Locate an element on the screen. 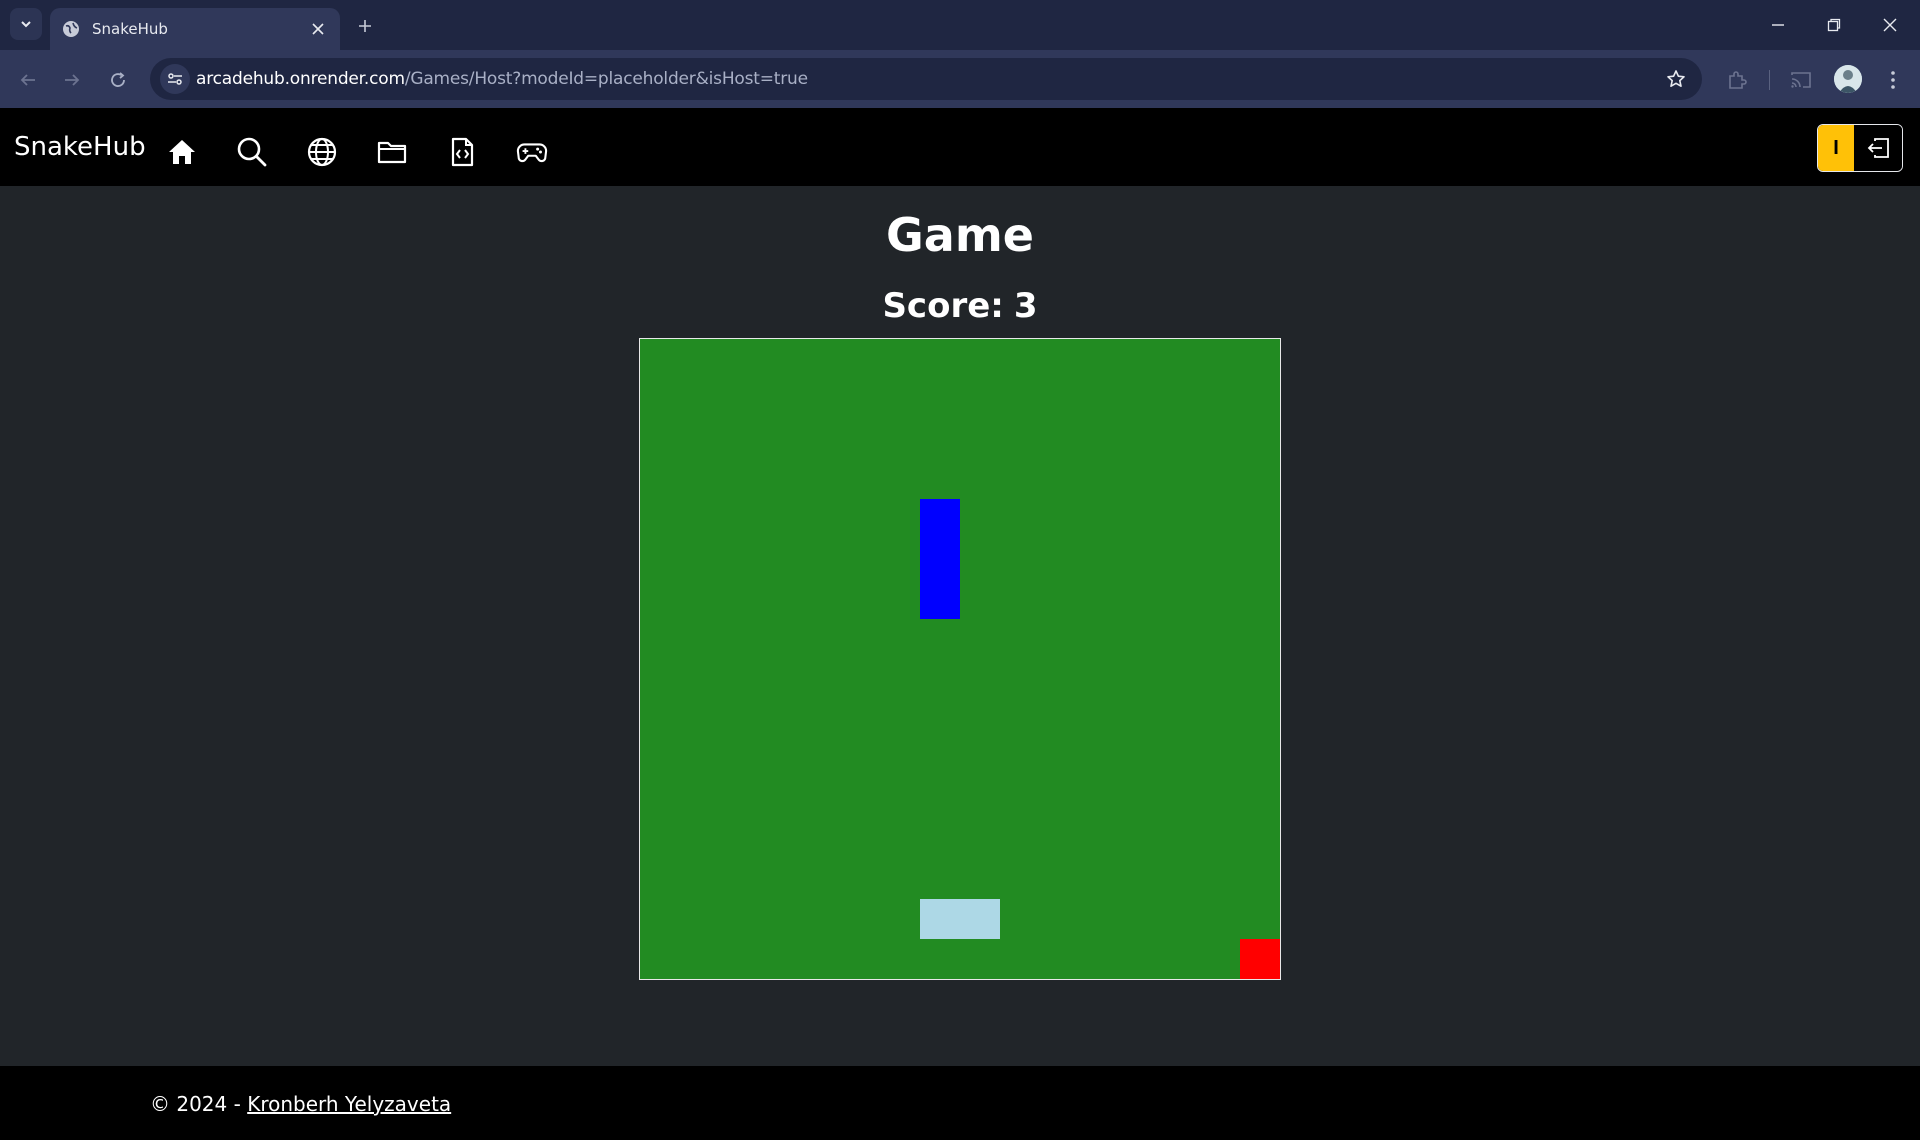  new-tab-button is located at coordinates (365, 26).